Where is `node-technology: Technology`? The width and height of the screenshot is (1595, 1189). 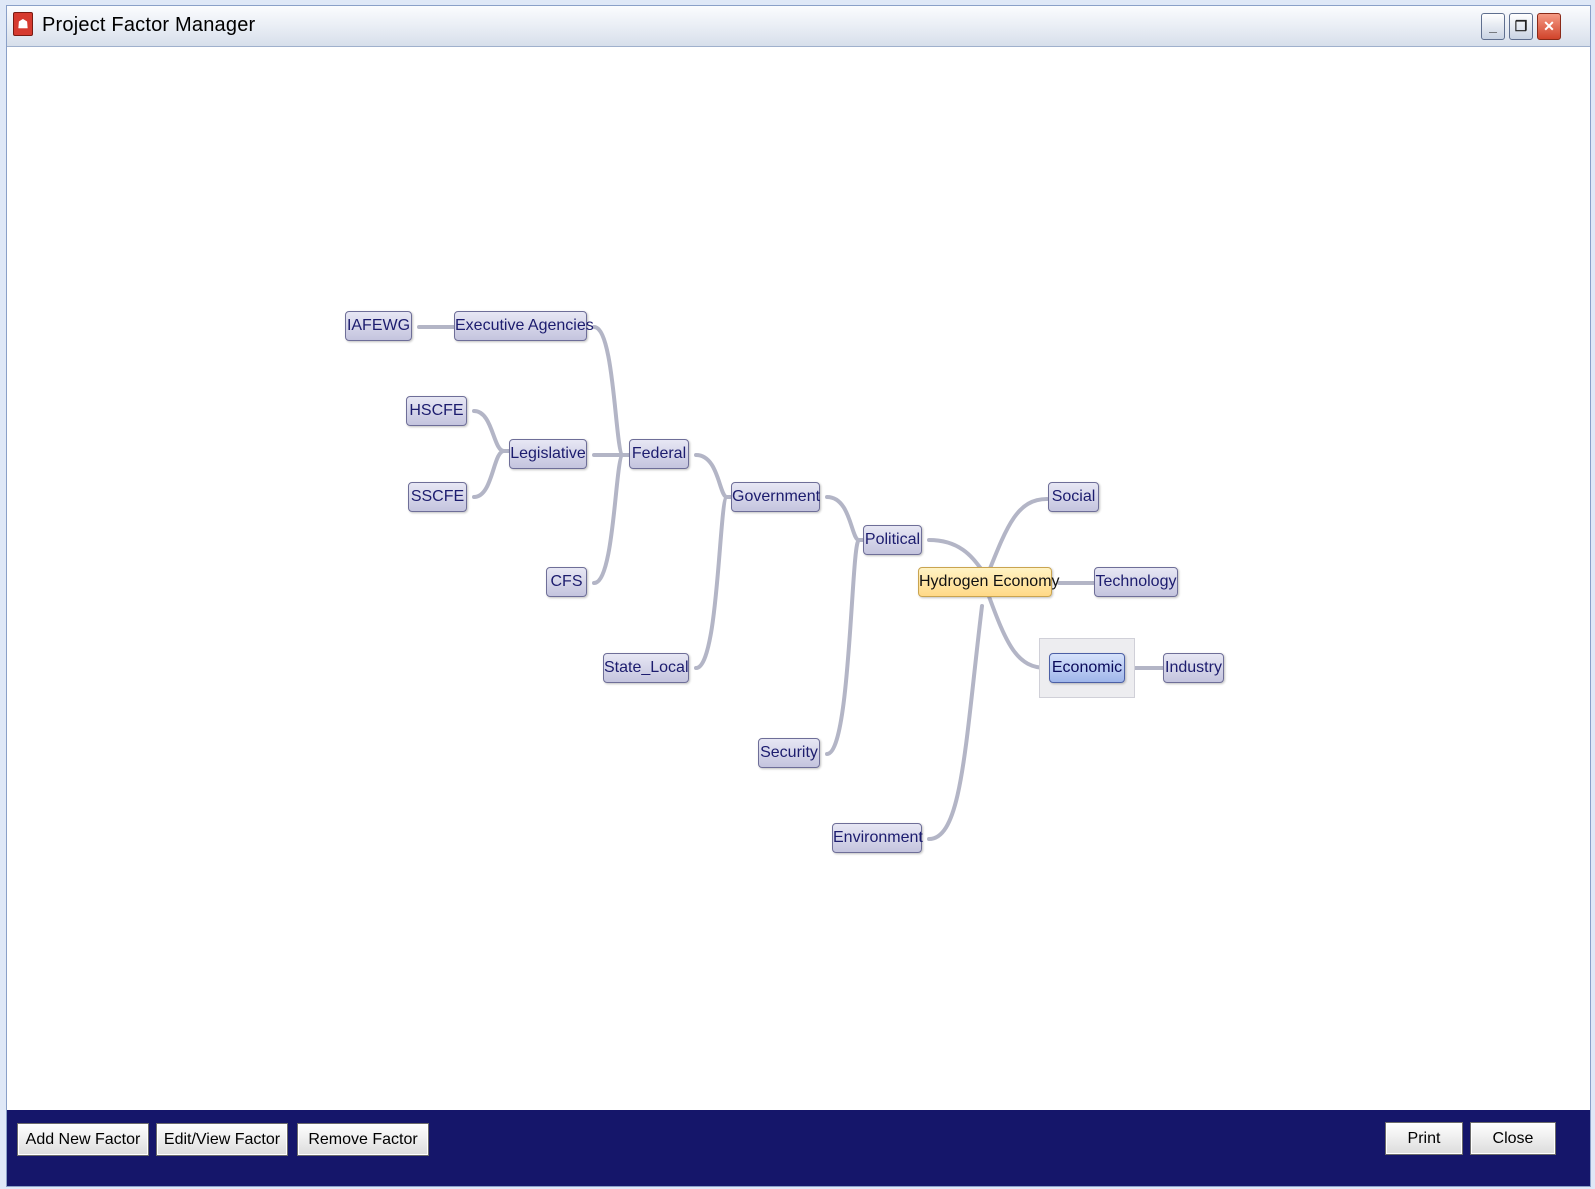 node-technology: Technology is located at coordinates (1136, 582).